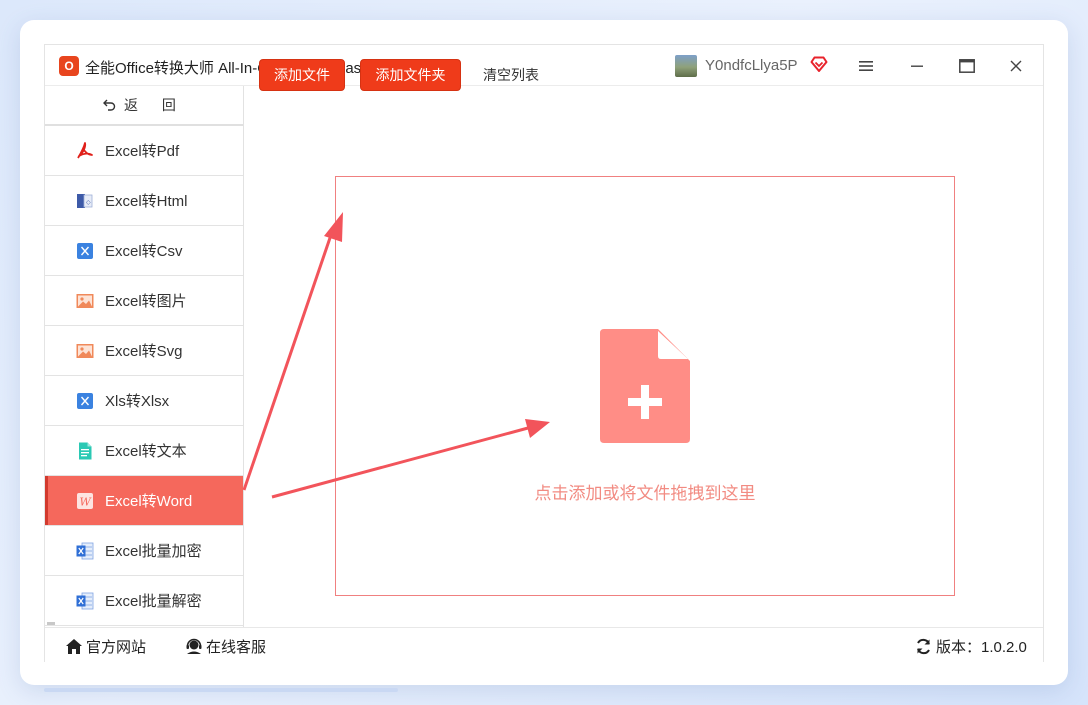 This screenshot has height=705, width=1088. I want to click on minimize-icon, so click(917, 66).